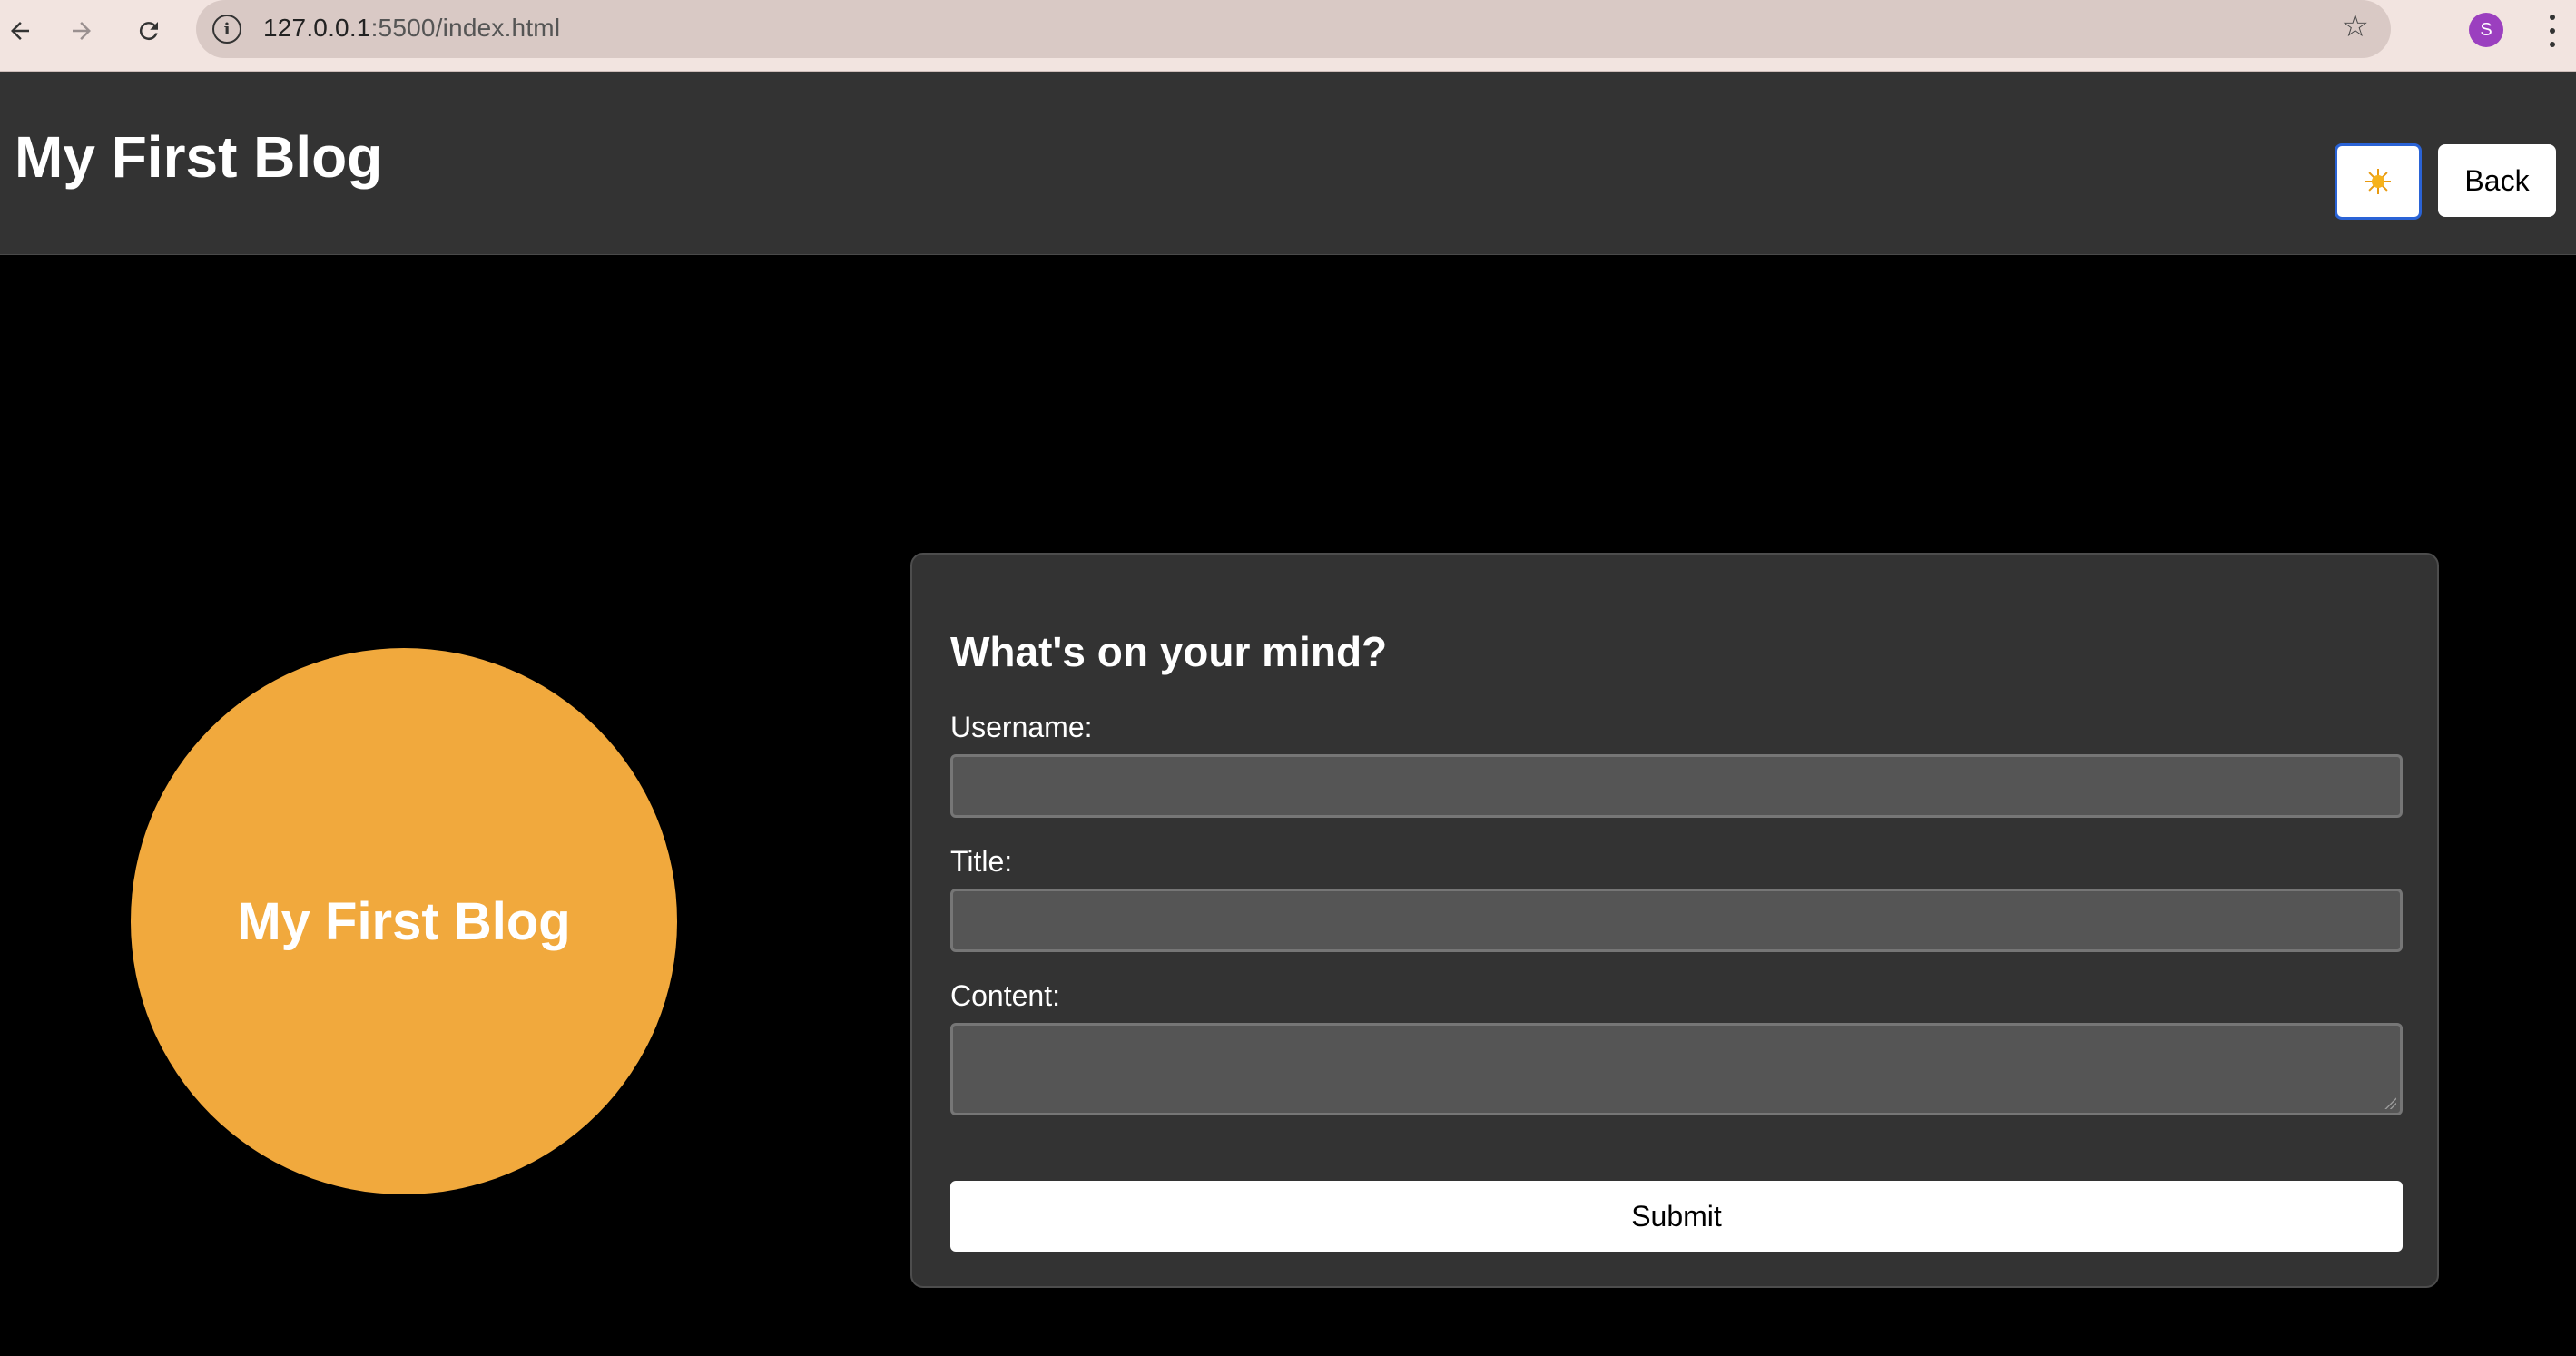  Describe the element at coordinates (226, 29) in the screenshot. I see `info-icon: i` at that location.